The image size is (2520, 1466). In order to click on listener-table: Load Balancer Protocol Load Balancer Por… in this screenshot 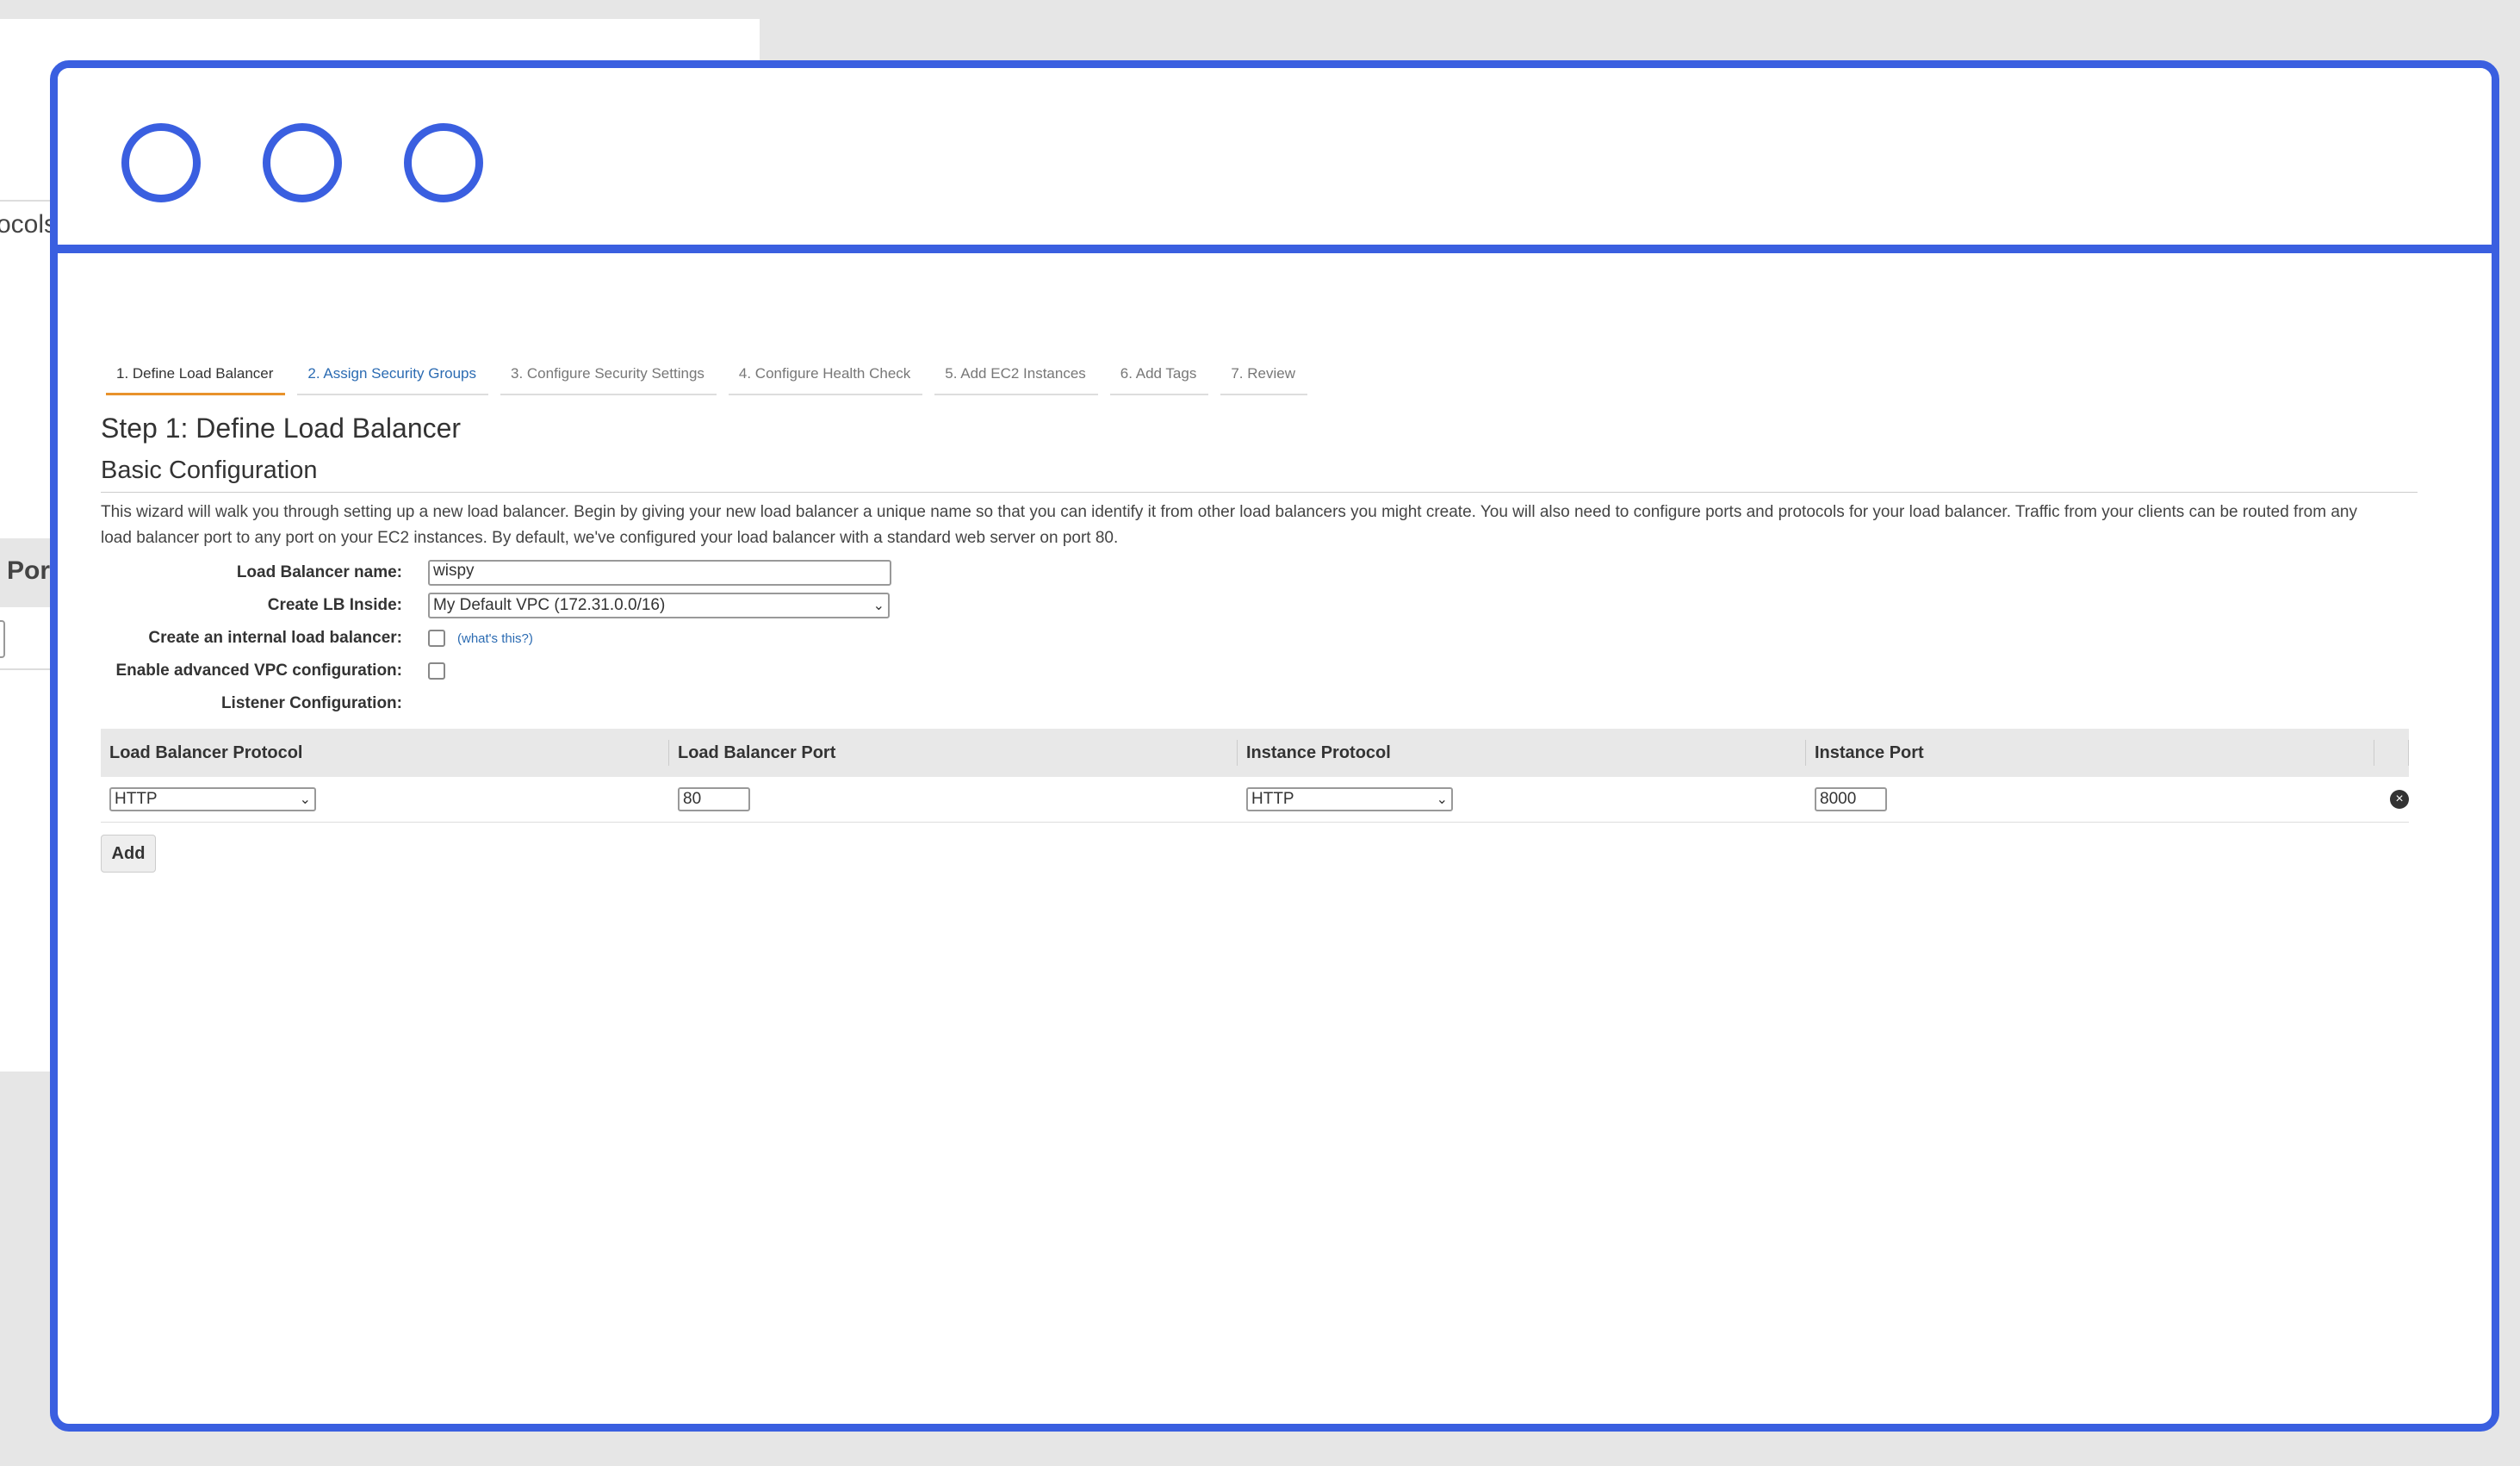, I will do `click(1255, 776)`.